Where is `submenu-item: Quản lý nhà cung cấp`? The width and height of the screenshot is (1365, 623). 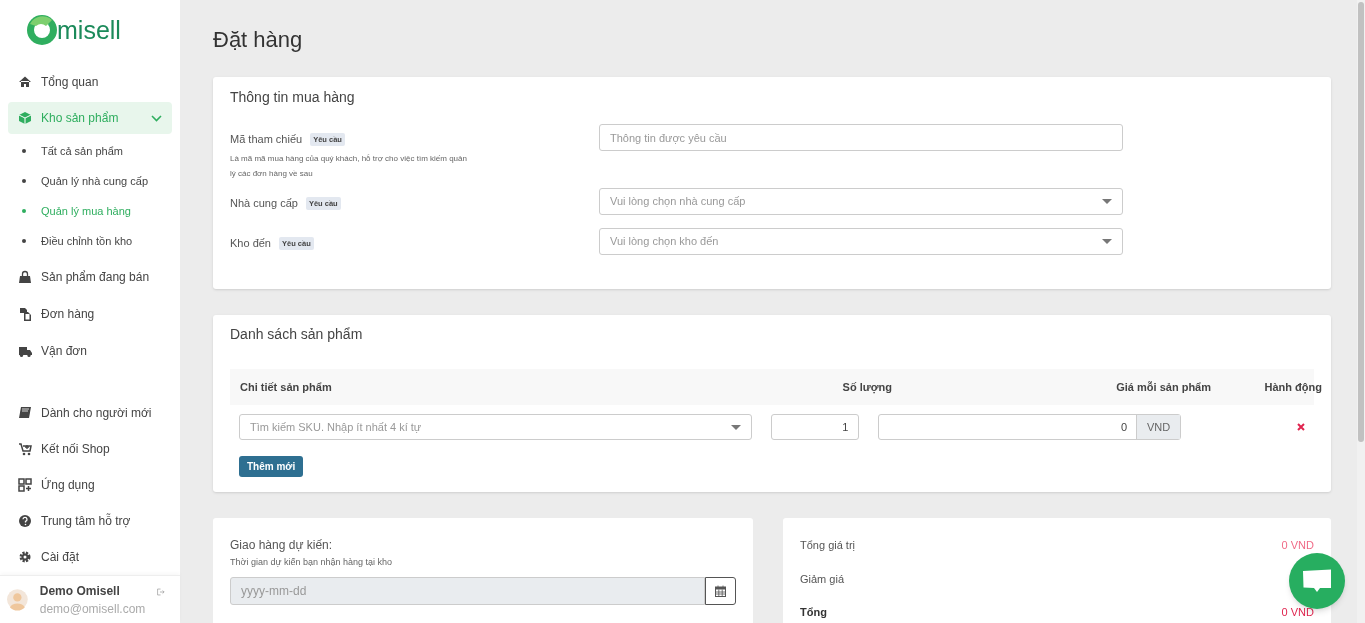 submenu-item: Quản lý nhà cung cấp is located at coordinates (90, 181).